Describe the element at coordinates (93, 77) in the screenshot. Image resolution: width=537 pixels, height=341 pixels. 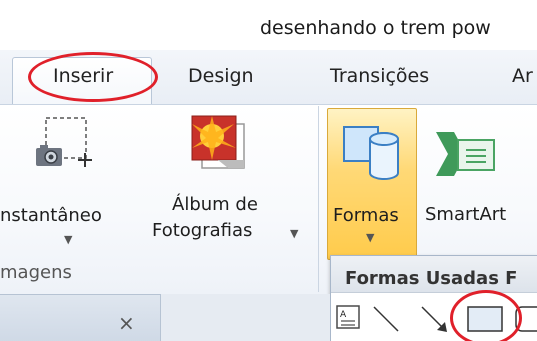
I see `annotation-oval-inserir` at that location.